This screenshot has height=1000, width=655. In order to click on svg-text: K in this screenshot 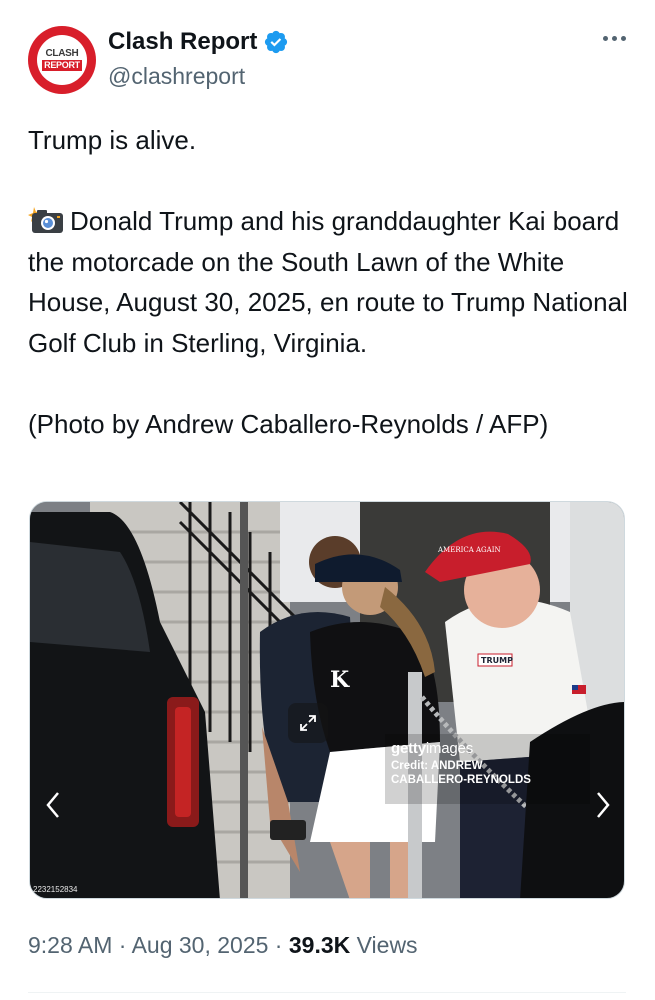, I will do `click(340, 680)`.